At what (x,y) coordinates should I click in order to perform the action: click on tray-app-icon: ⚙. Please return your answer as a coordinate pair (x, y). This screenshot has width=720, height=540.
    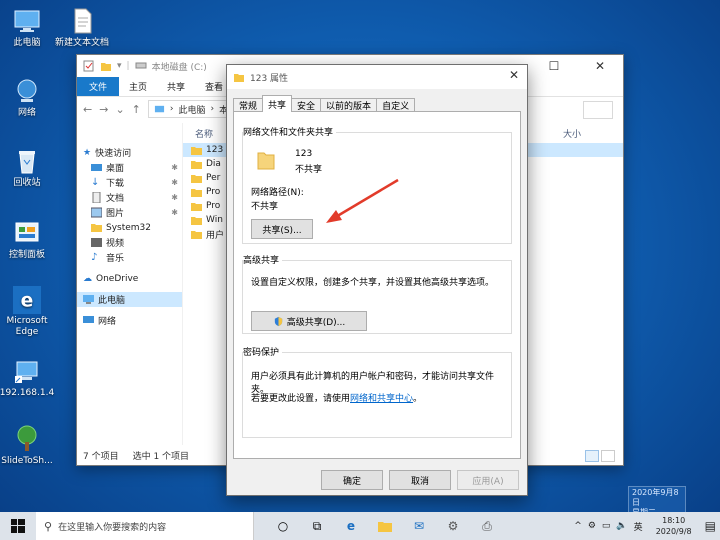
    Looking at the image, I should click on (592, 526).